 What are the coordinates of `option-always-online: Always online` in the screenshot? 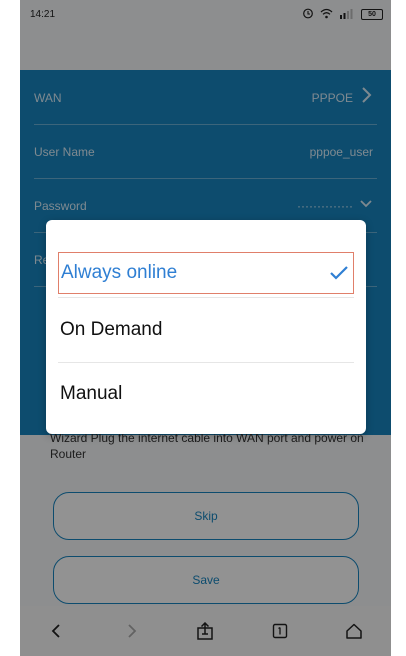 It's located at (206, 273).